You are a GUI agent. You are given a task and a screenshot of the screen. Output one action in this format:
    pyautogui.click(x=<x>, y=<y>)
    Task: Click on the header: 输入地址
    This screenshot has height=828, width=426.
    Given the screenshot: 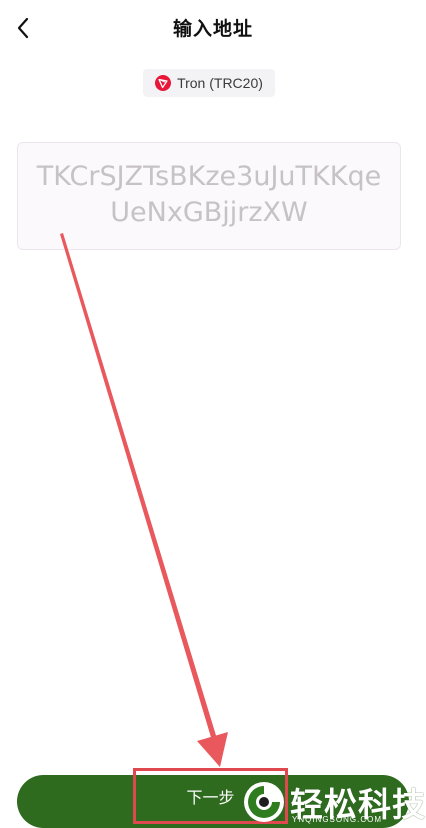 What is the action you would take?
    pyautogui.click(x=213, y=28)
    